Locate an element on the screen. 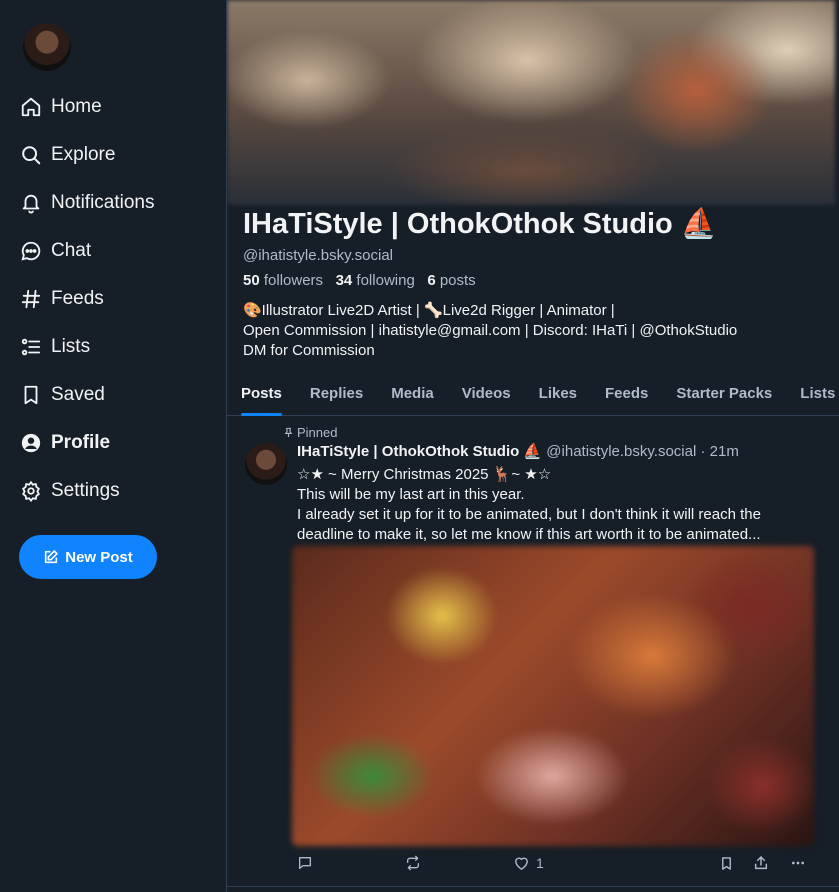 The image size is (839, 892). more-options-button is located at coordinates (798, 863).